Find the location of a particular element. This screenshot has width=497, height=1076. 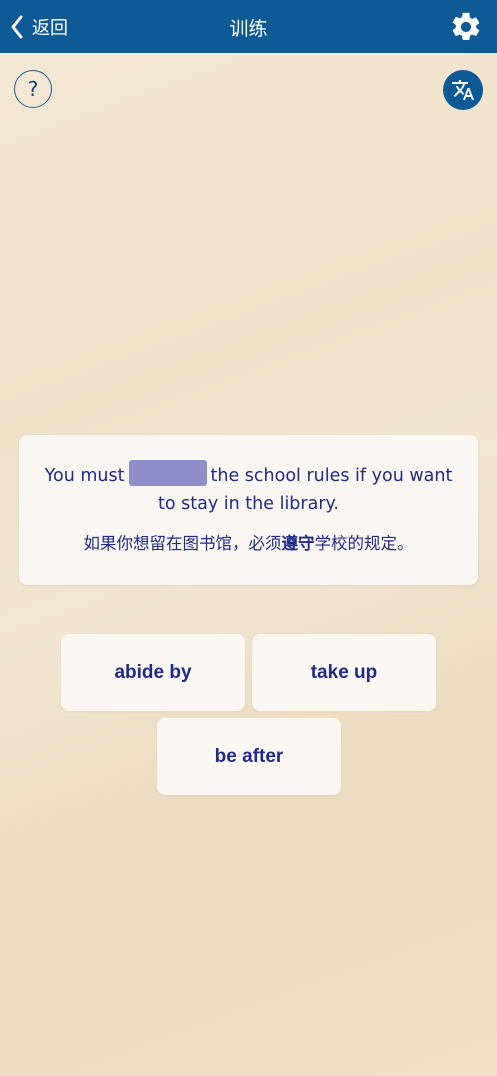

sentence-before: You must is located at coordinates (84, 476).